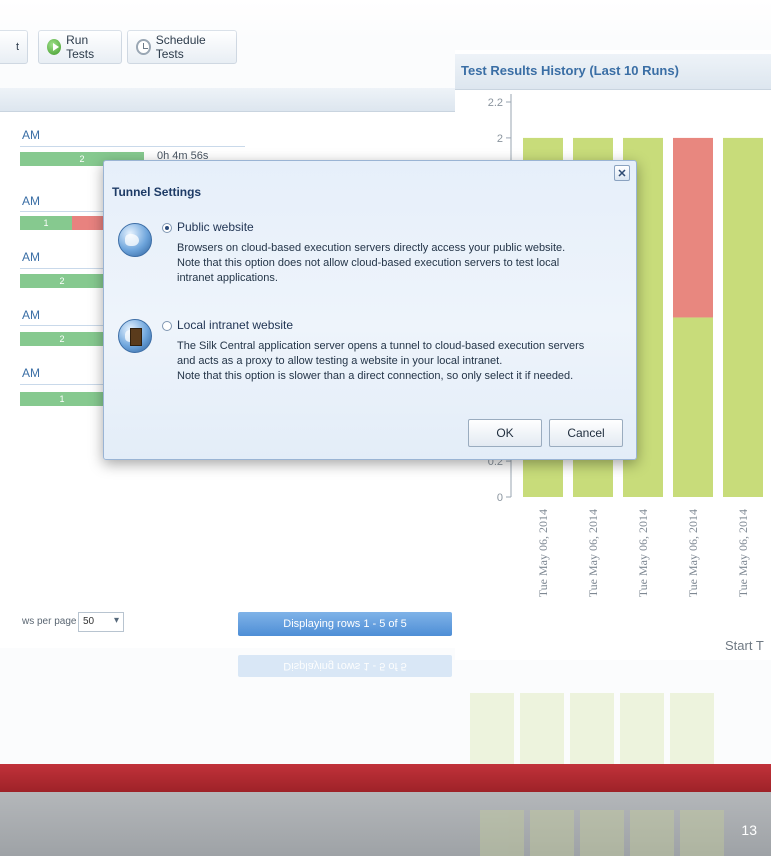 The image size is (771, 856). I want to click on play-icon, so click(54, 47).